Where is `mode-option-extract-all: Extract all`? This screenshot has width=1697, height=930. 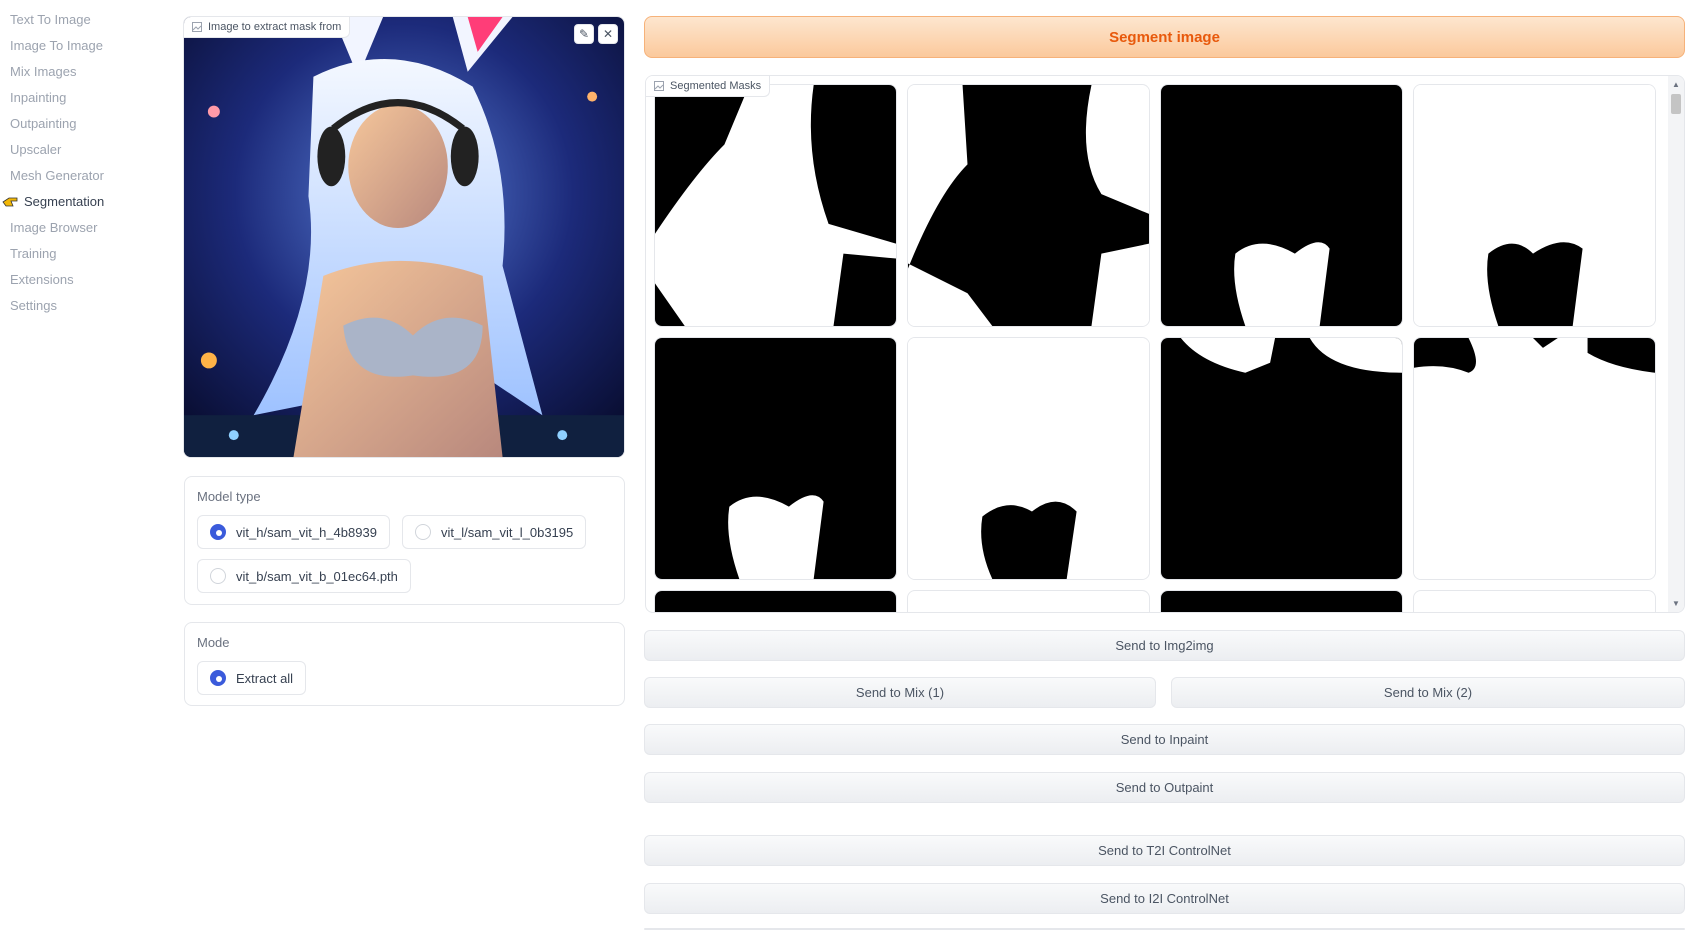 mode-option-extract-all: Extract all is located at coordinates (252, 678).